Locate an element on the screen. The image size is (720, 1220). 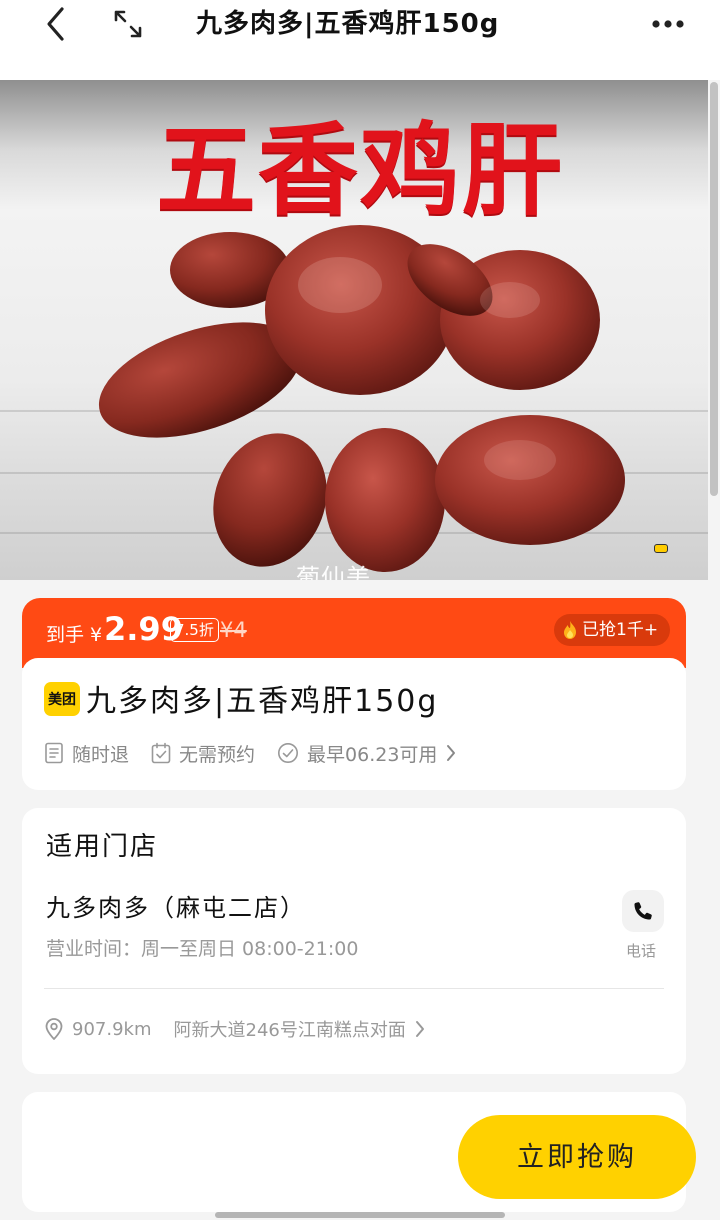
back-button is located at coordinates (56, 24).